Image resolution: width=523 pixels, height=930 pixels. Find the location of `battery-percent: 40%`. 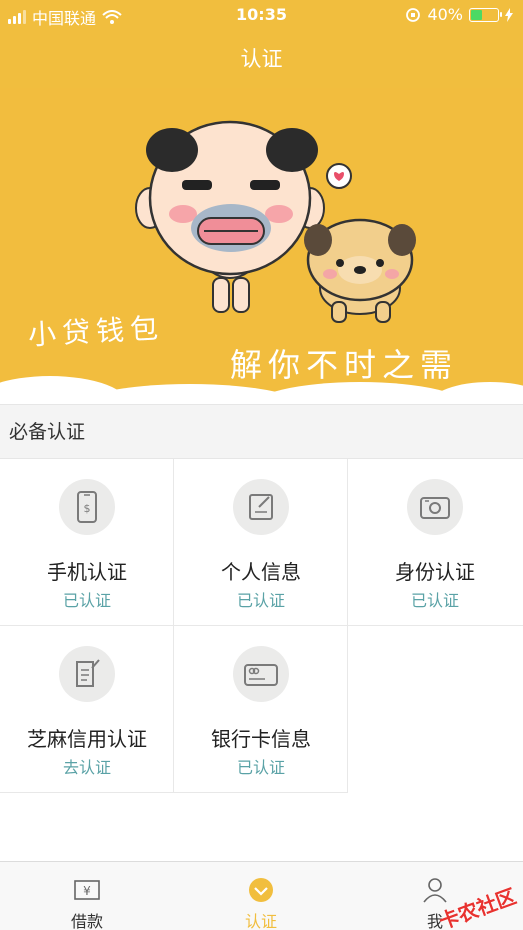

battery-percent: 40% is located at coordinates (445, 14).